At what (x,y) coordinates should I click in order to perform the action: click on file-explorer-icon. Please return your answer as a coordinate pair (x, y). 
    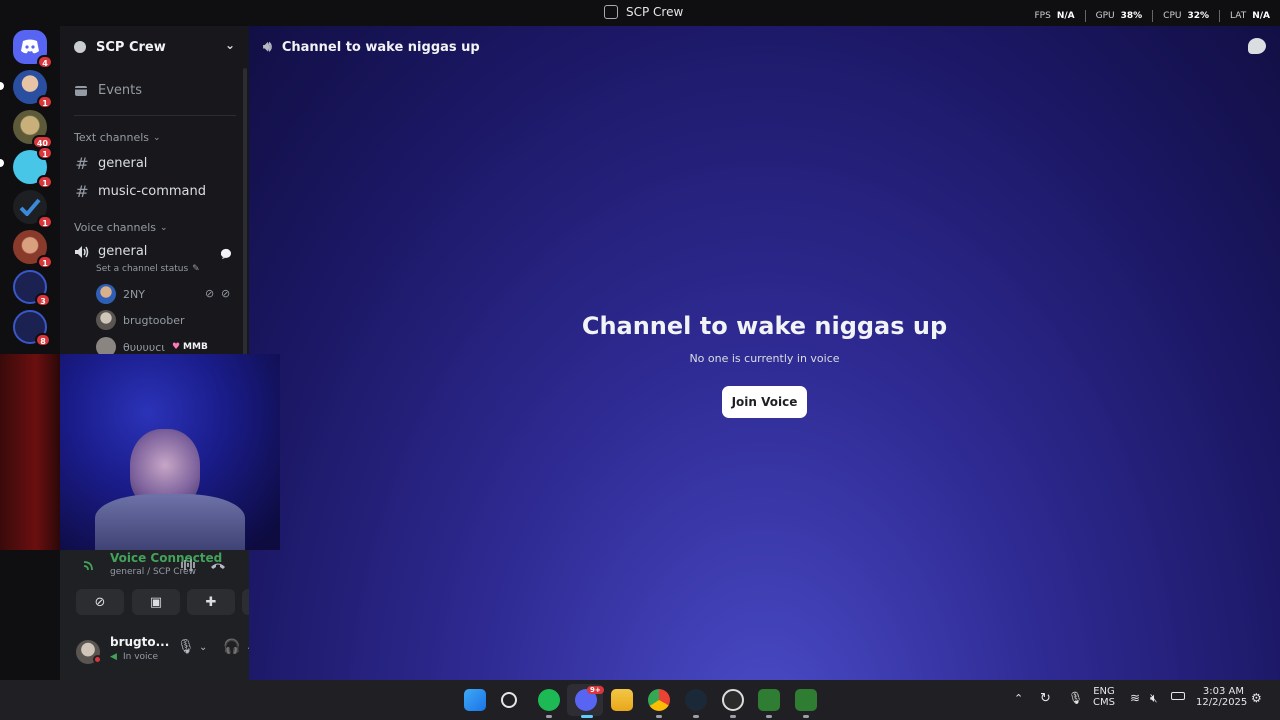
    Looking at the image, I should click on (622, 700).